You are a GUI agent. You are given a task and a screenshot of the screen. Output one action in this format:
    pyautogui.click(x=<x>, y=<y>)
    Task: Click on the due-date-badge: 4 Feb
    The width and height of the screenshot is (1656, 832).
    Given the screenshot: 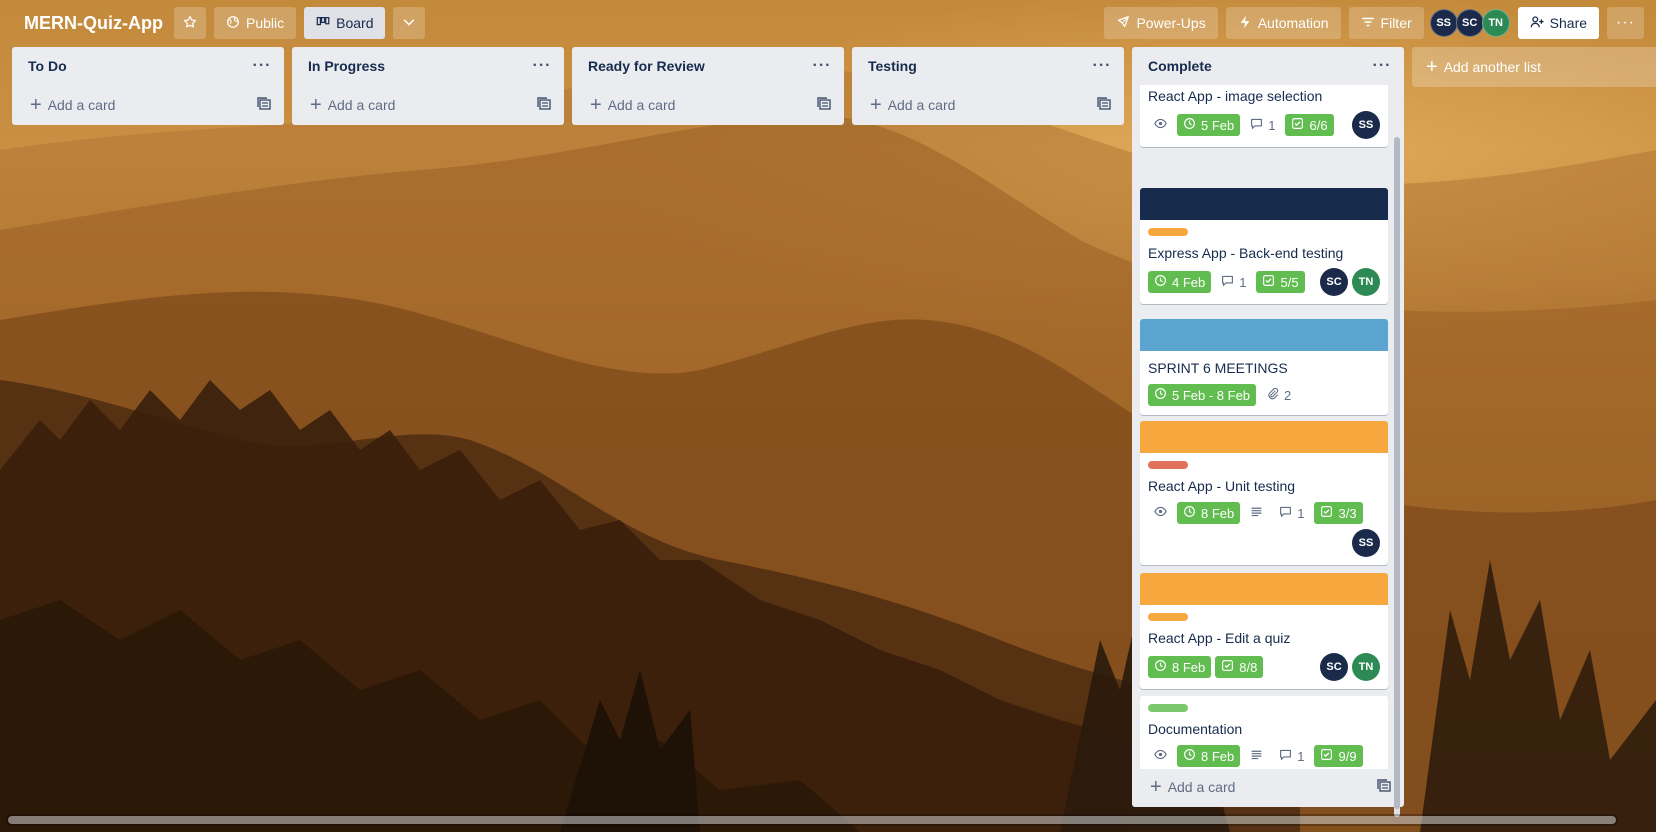 What is the action you would take?
    pyautogui.click(x=1180, y=282)
    